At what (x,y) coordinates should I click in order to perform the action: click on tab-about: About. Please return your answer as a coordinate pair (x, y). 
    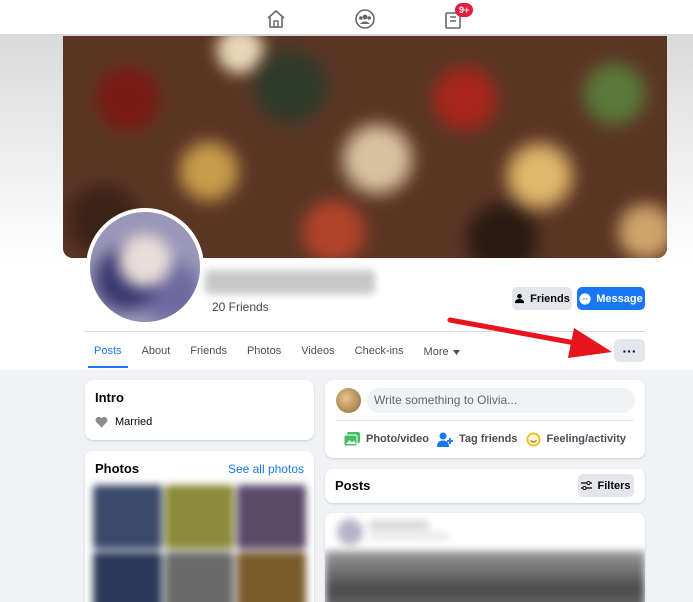
    Looking at the image, I should click on (156, 352).